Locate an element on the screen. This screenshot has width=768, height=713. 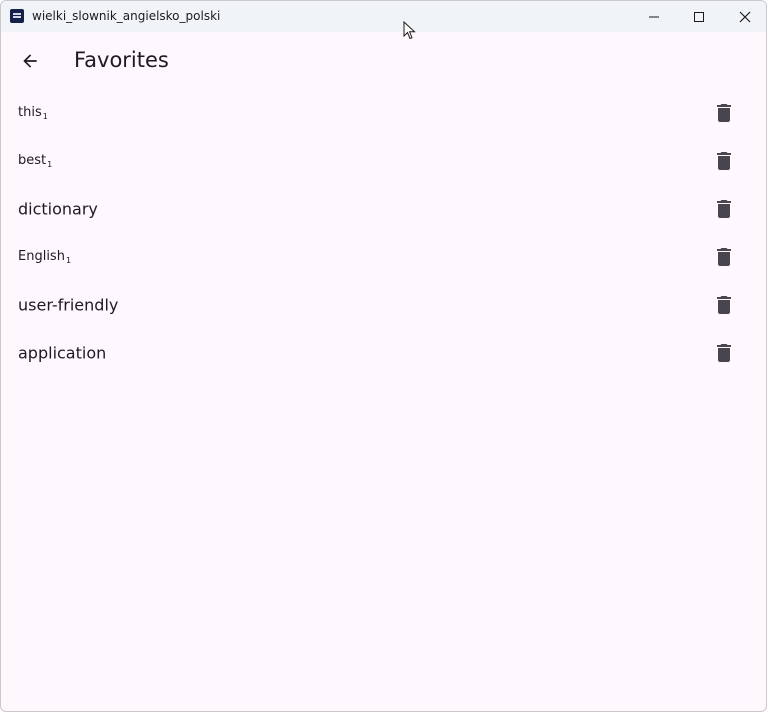
minimize-button is located at coordinates (654, 16).